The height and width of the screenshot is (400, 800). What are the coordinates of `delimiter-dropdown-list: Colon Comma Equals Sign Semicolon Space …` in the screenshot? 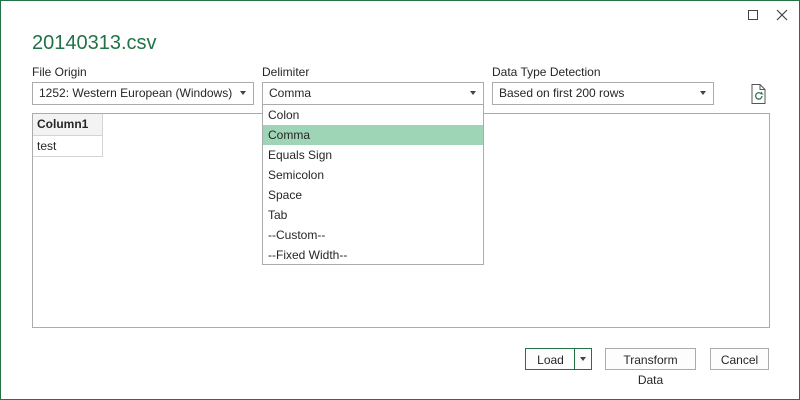 It's located at (373, 184).